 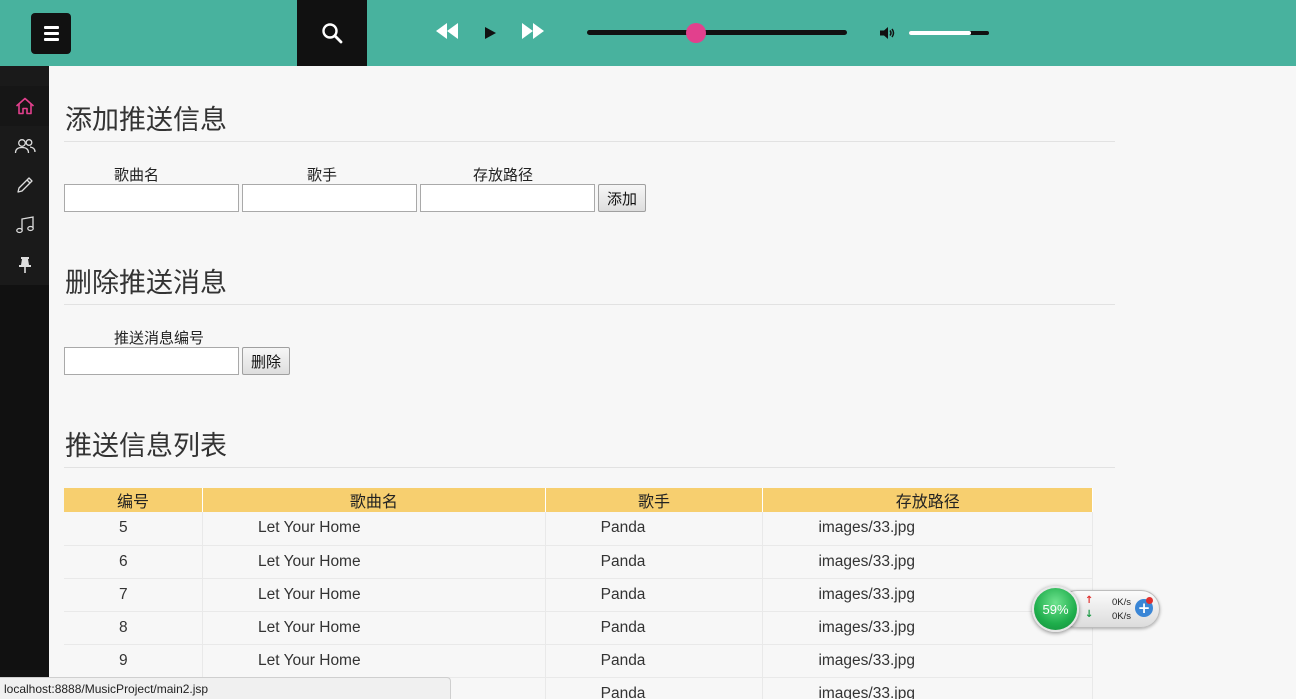 I want to click on sidebar-item-edit, so click(x=24, y=185).